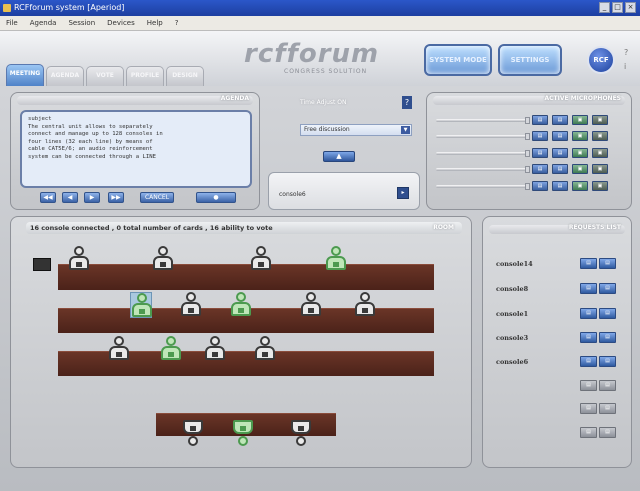  Describe the element at coordinates (48, 197) in the screenshot. I see `first-item-button: ◀◀` at that location.